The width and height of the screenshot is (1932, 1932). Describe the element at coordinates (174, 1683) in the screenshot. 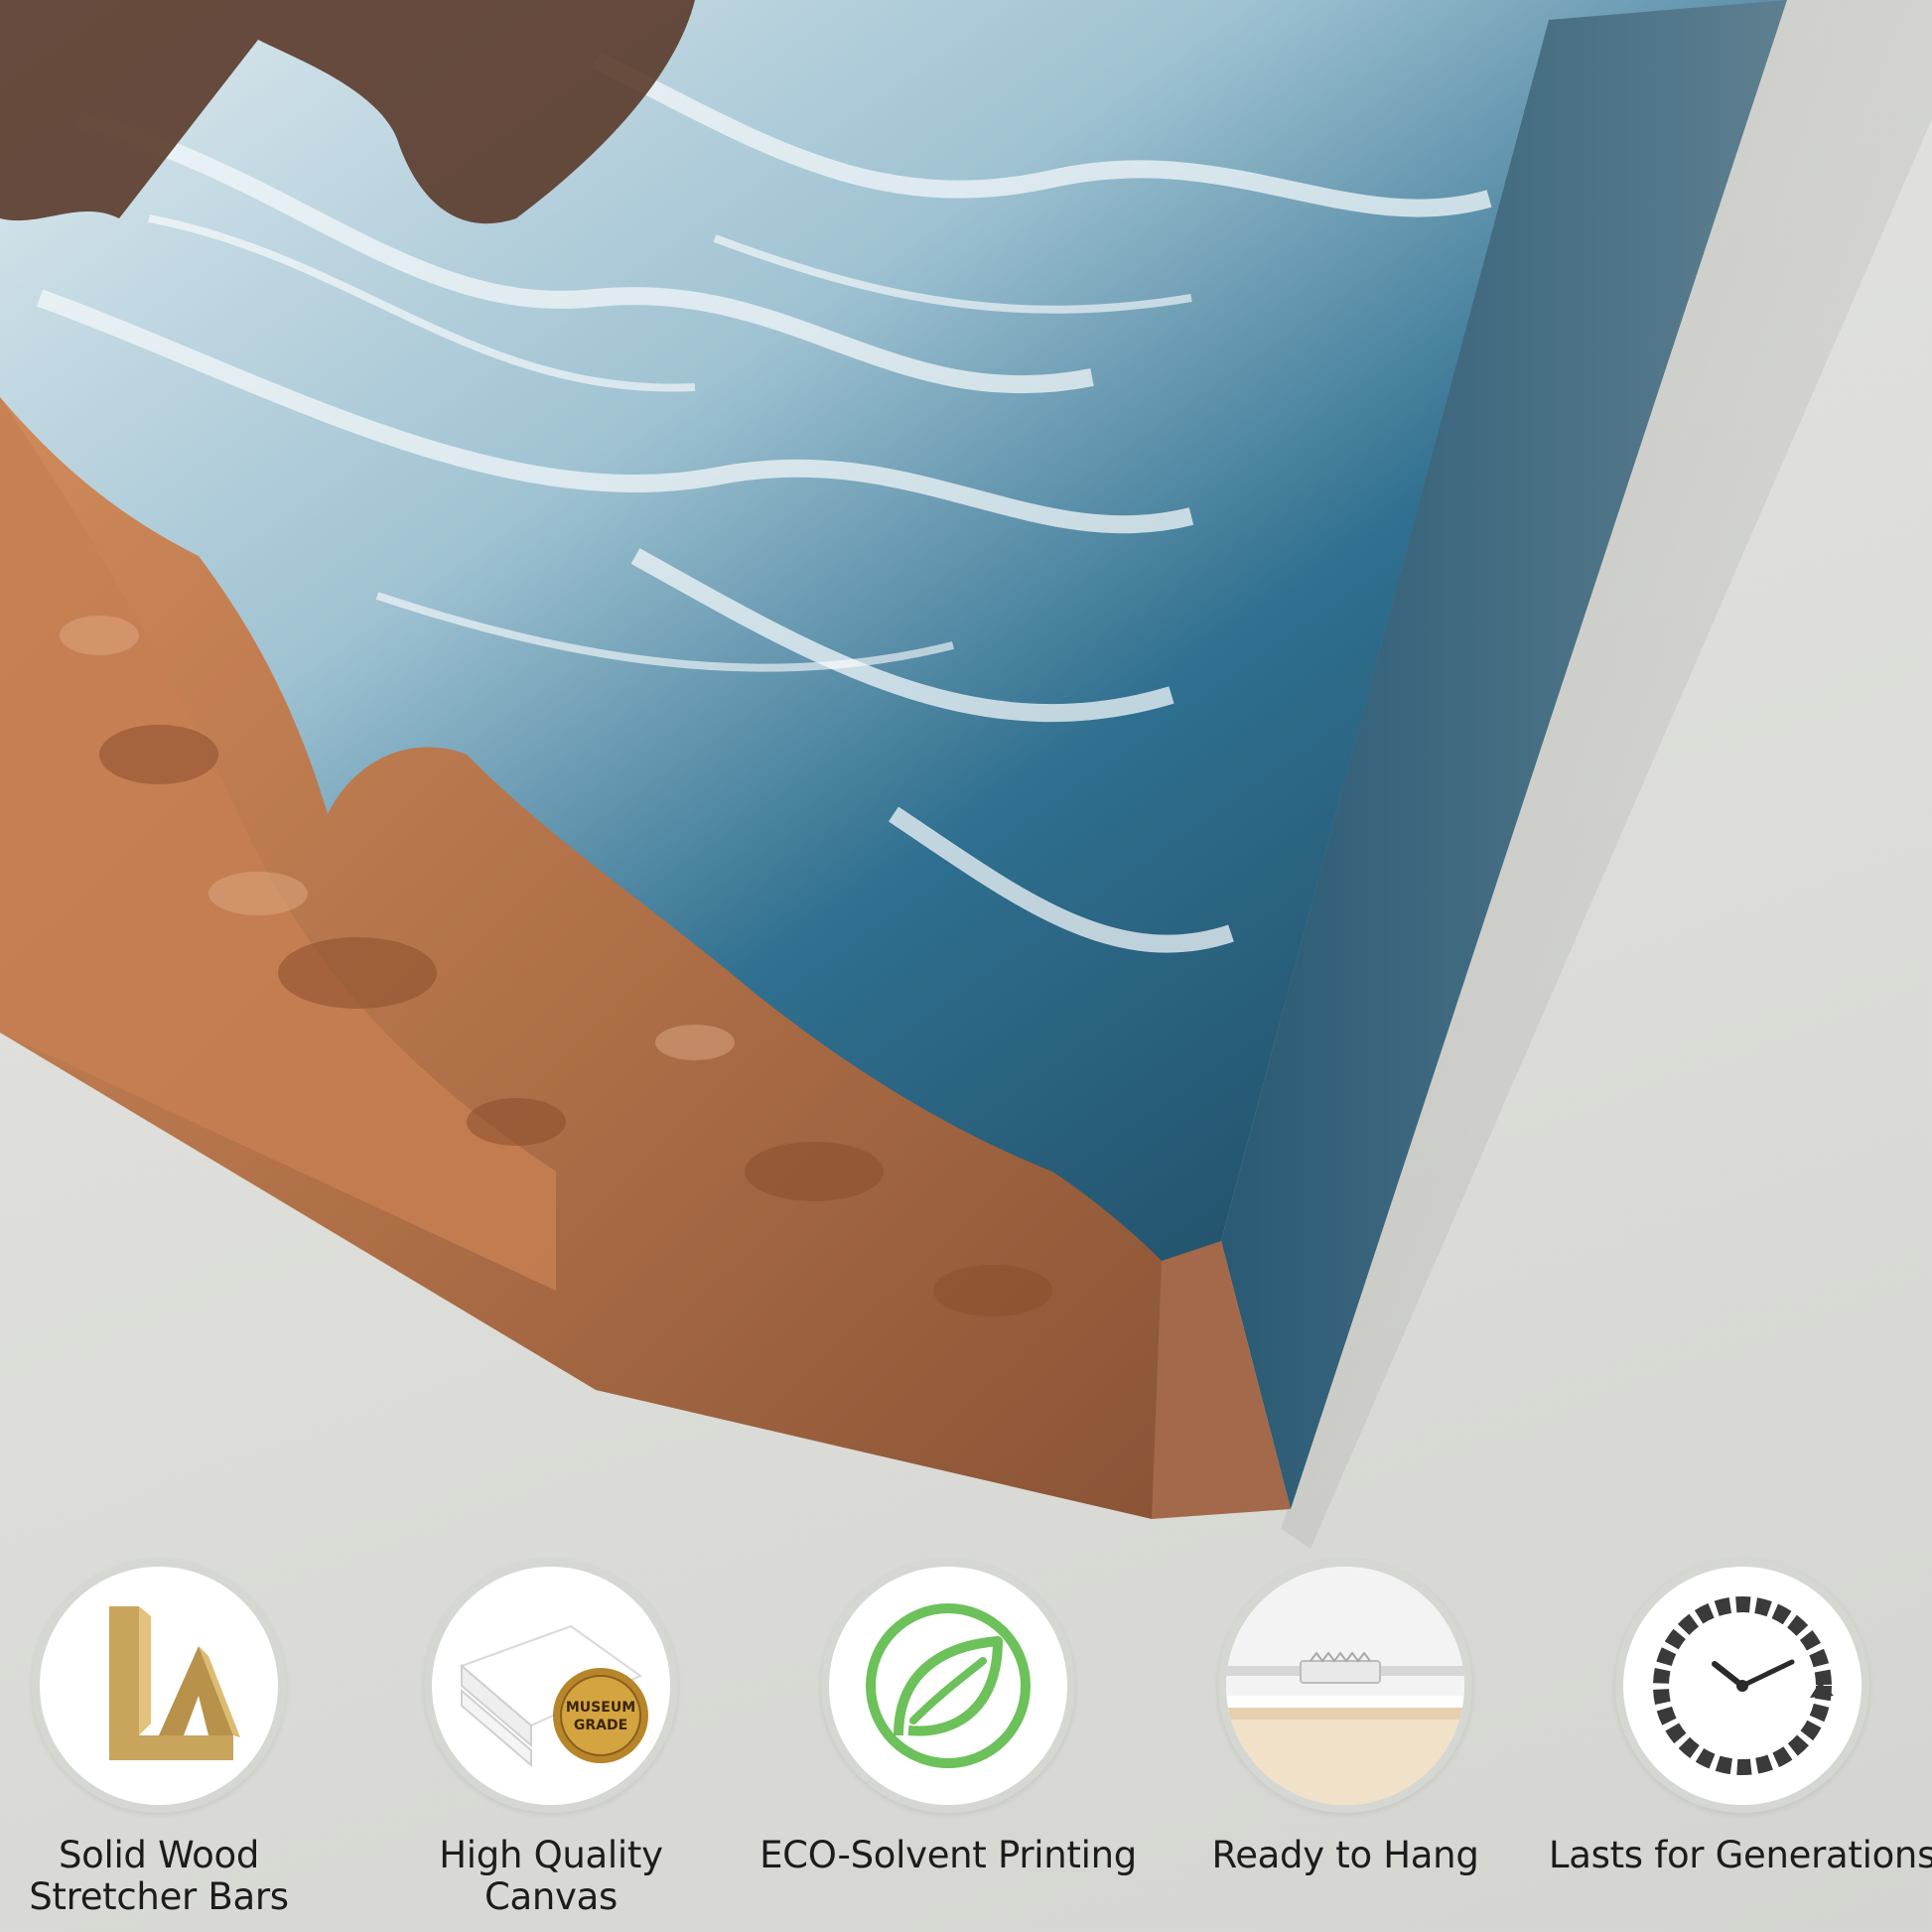

I see `stretcher-bar-icon` at that location.